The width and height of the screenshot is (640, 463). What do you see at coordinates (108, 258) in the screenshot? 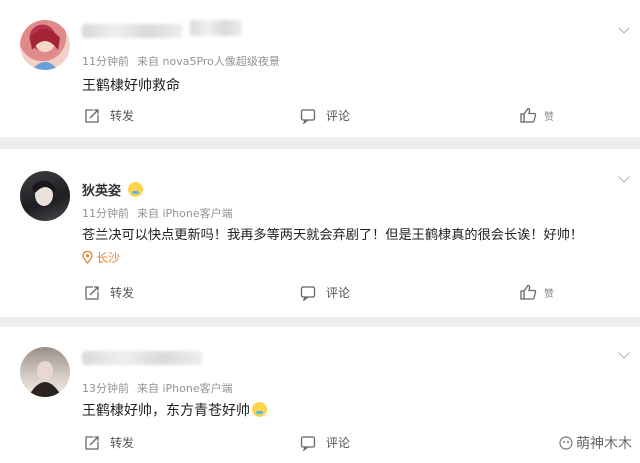
I see `location-label: 长沙` at bounding box center [108, 258].